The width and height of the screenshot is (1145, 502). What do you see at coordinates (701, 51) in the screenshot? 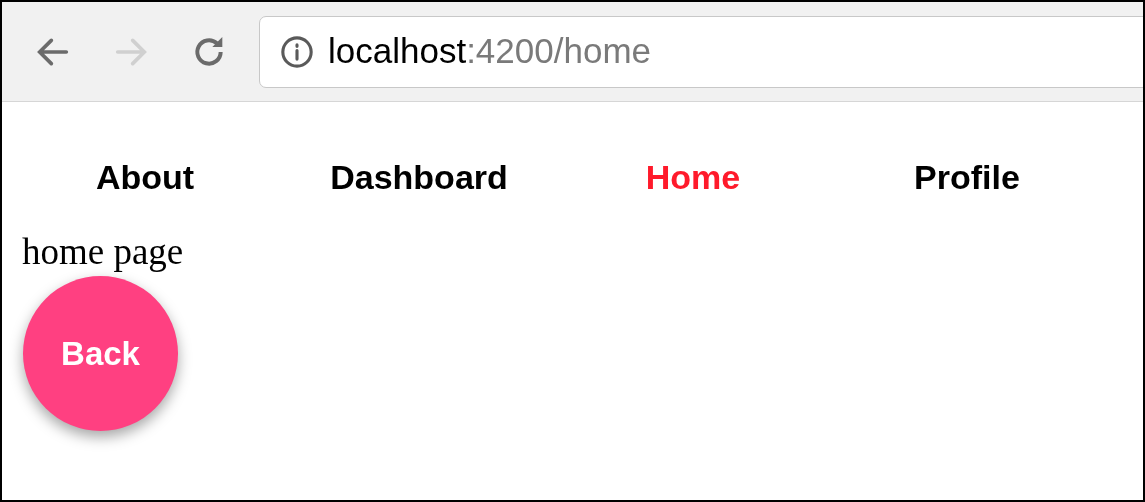
I see `address-bar: localhost:4200/home` at bounding box center [701, 51].